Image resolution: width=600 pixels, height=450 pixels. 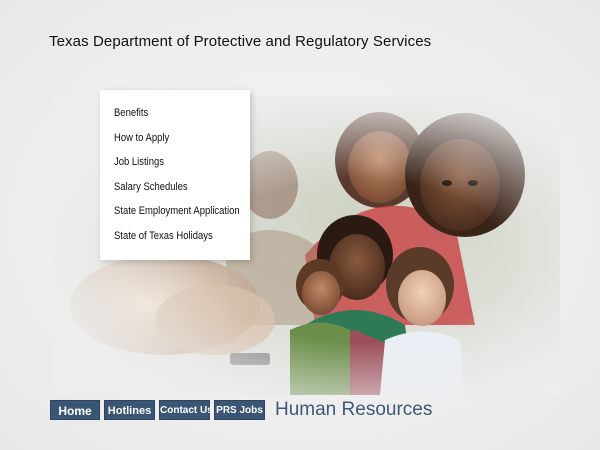 I want to click on menu-item-salary-schedules: Salary Schedules, so click(x=172, y=192).